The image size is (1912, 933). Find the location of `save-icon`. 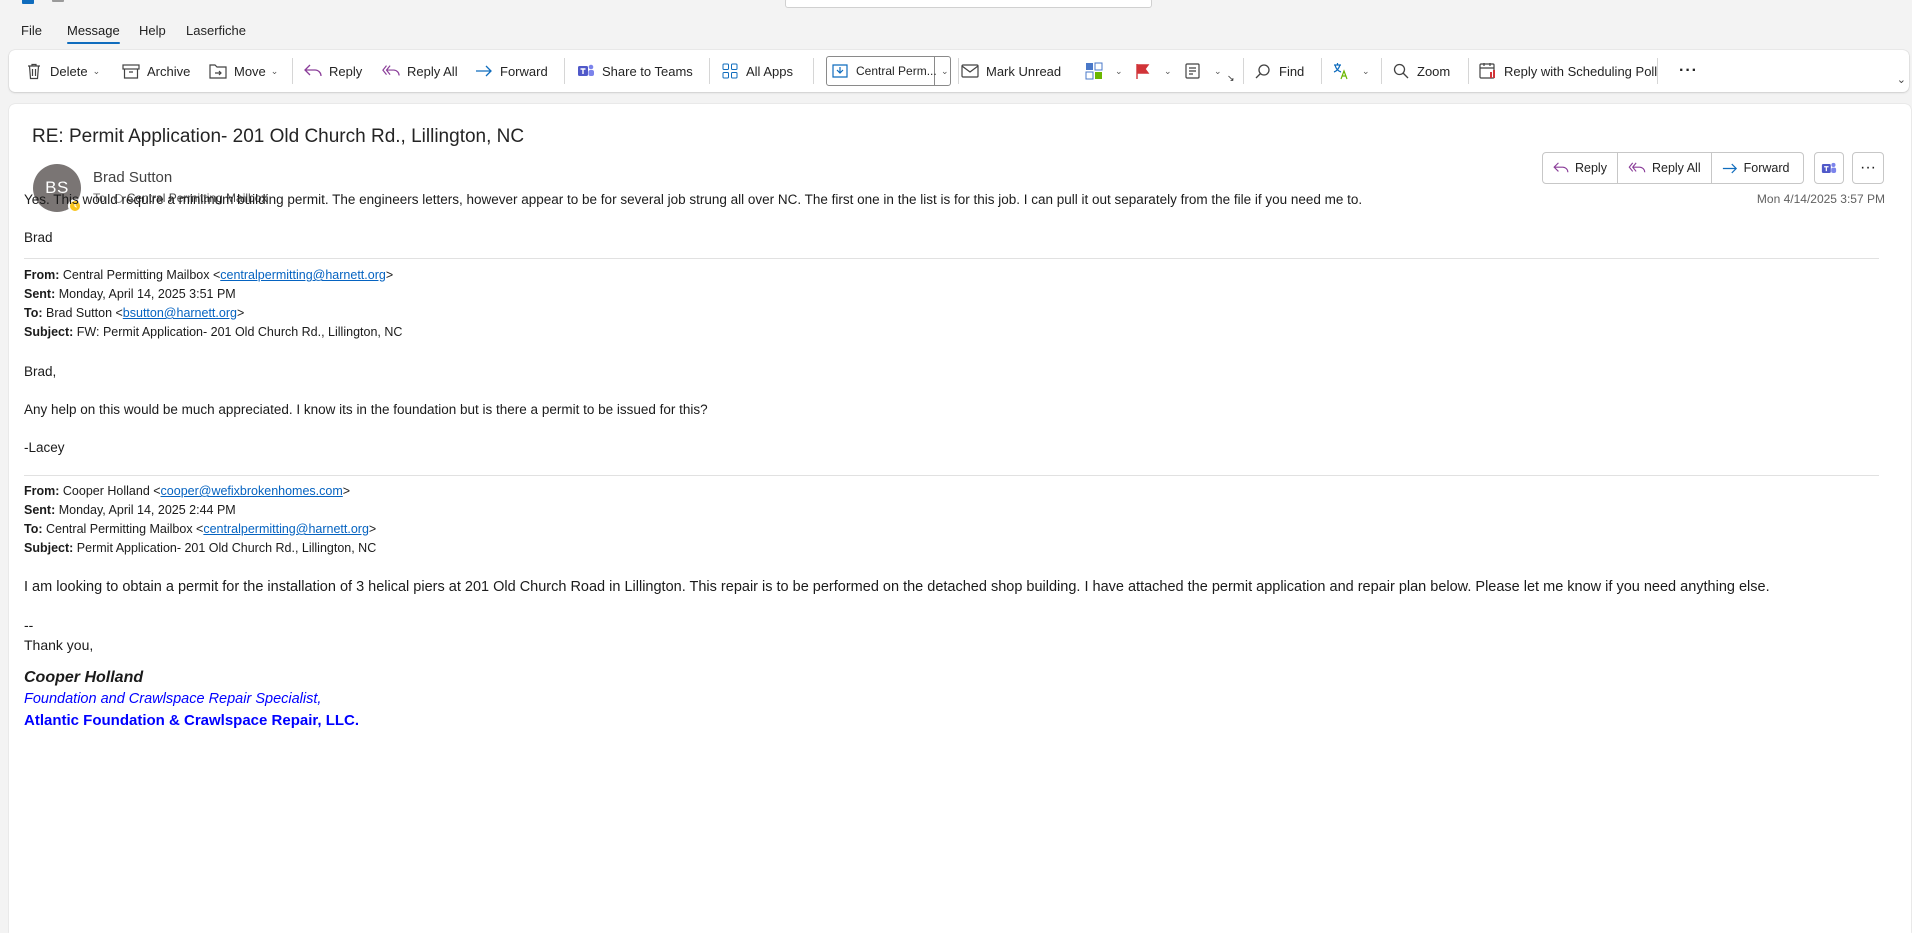

save-icon is located at coordinates (58, 1).